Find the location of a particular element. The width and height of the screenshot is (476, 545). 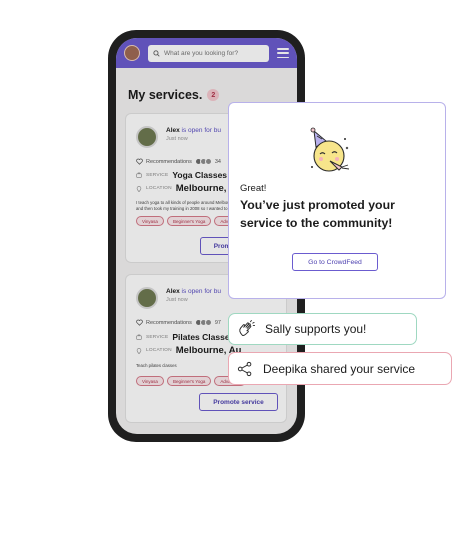

share-icon is located at coordinates (244, 368).